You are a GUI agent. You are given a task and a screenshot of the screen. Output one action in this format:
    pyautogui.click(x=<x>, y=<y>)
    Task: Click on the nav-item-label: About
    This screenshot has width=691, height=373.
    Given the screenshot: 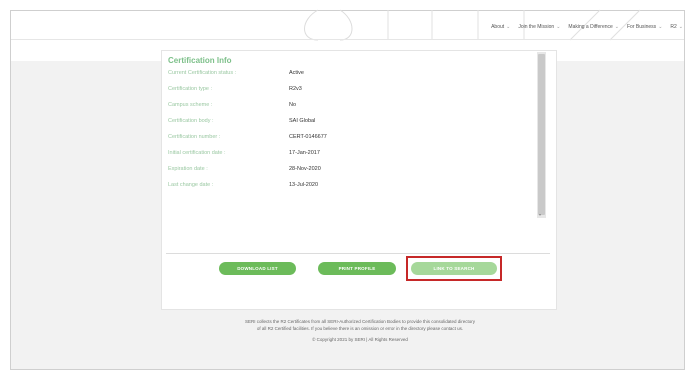 What is the action you would take?
    pyautogui.click(x=498, y=27)
    